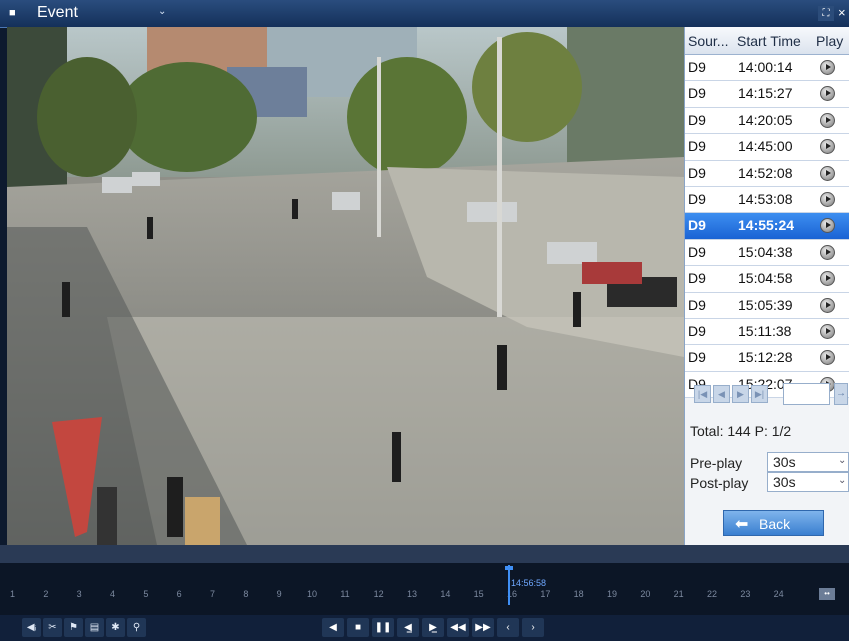 The height and width of the screenshot is (641, 849). What do you see at coordinates (508, 627) in the screenshot?
I see `prev-icon: ‹` at bounding box center [508, 627].